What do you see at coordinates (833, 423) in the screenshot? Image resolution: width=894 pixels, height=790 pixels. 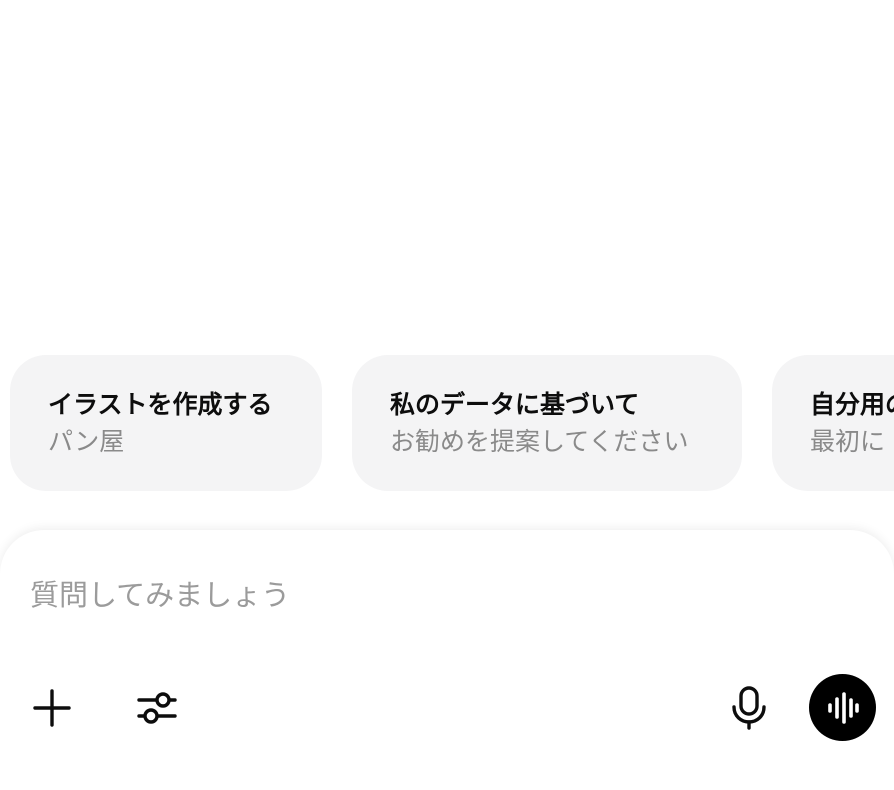 I see `suggestion-card-personal: 自分用の 最初に` at bounding box center [833, 423].